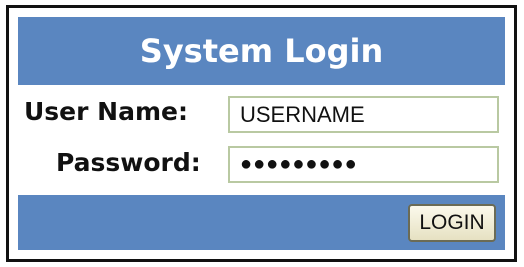 The height and width of the screenshot is (267, 524). I want to click on login-title: System Login, so click(261, 51).